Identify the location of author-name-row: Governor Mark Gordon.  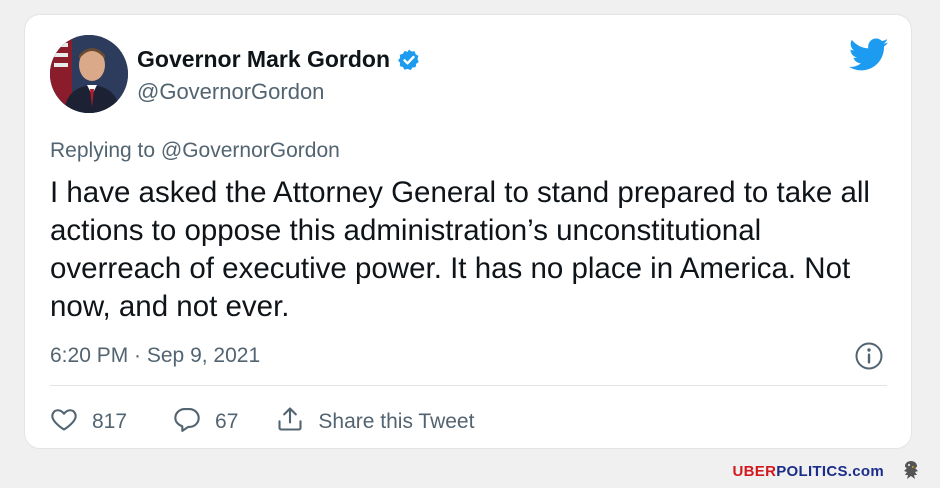
(279, 59).